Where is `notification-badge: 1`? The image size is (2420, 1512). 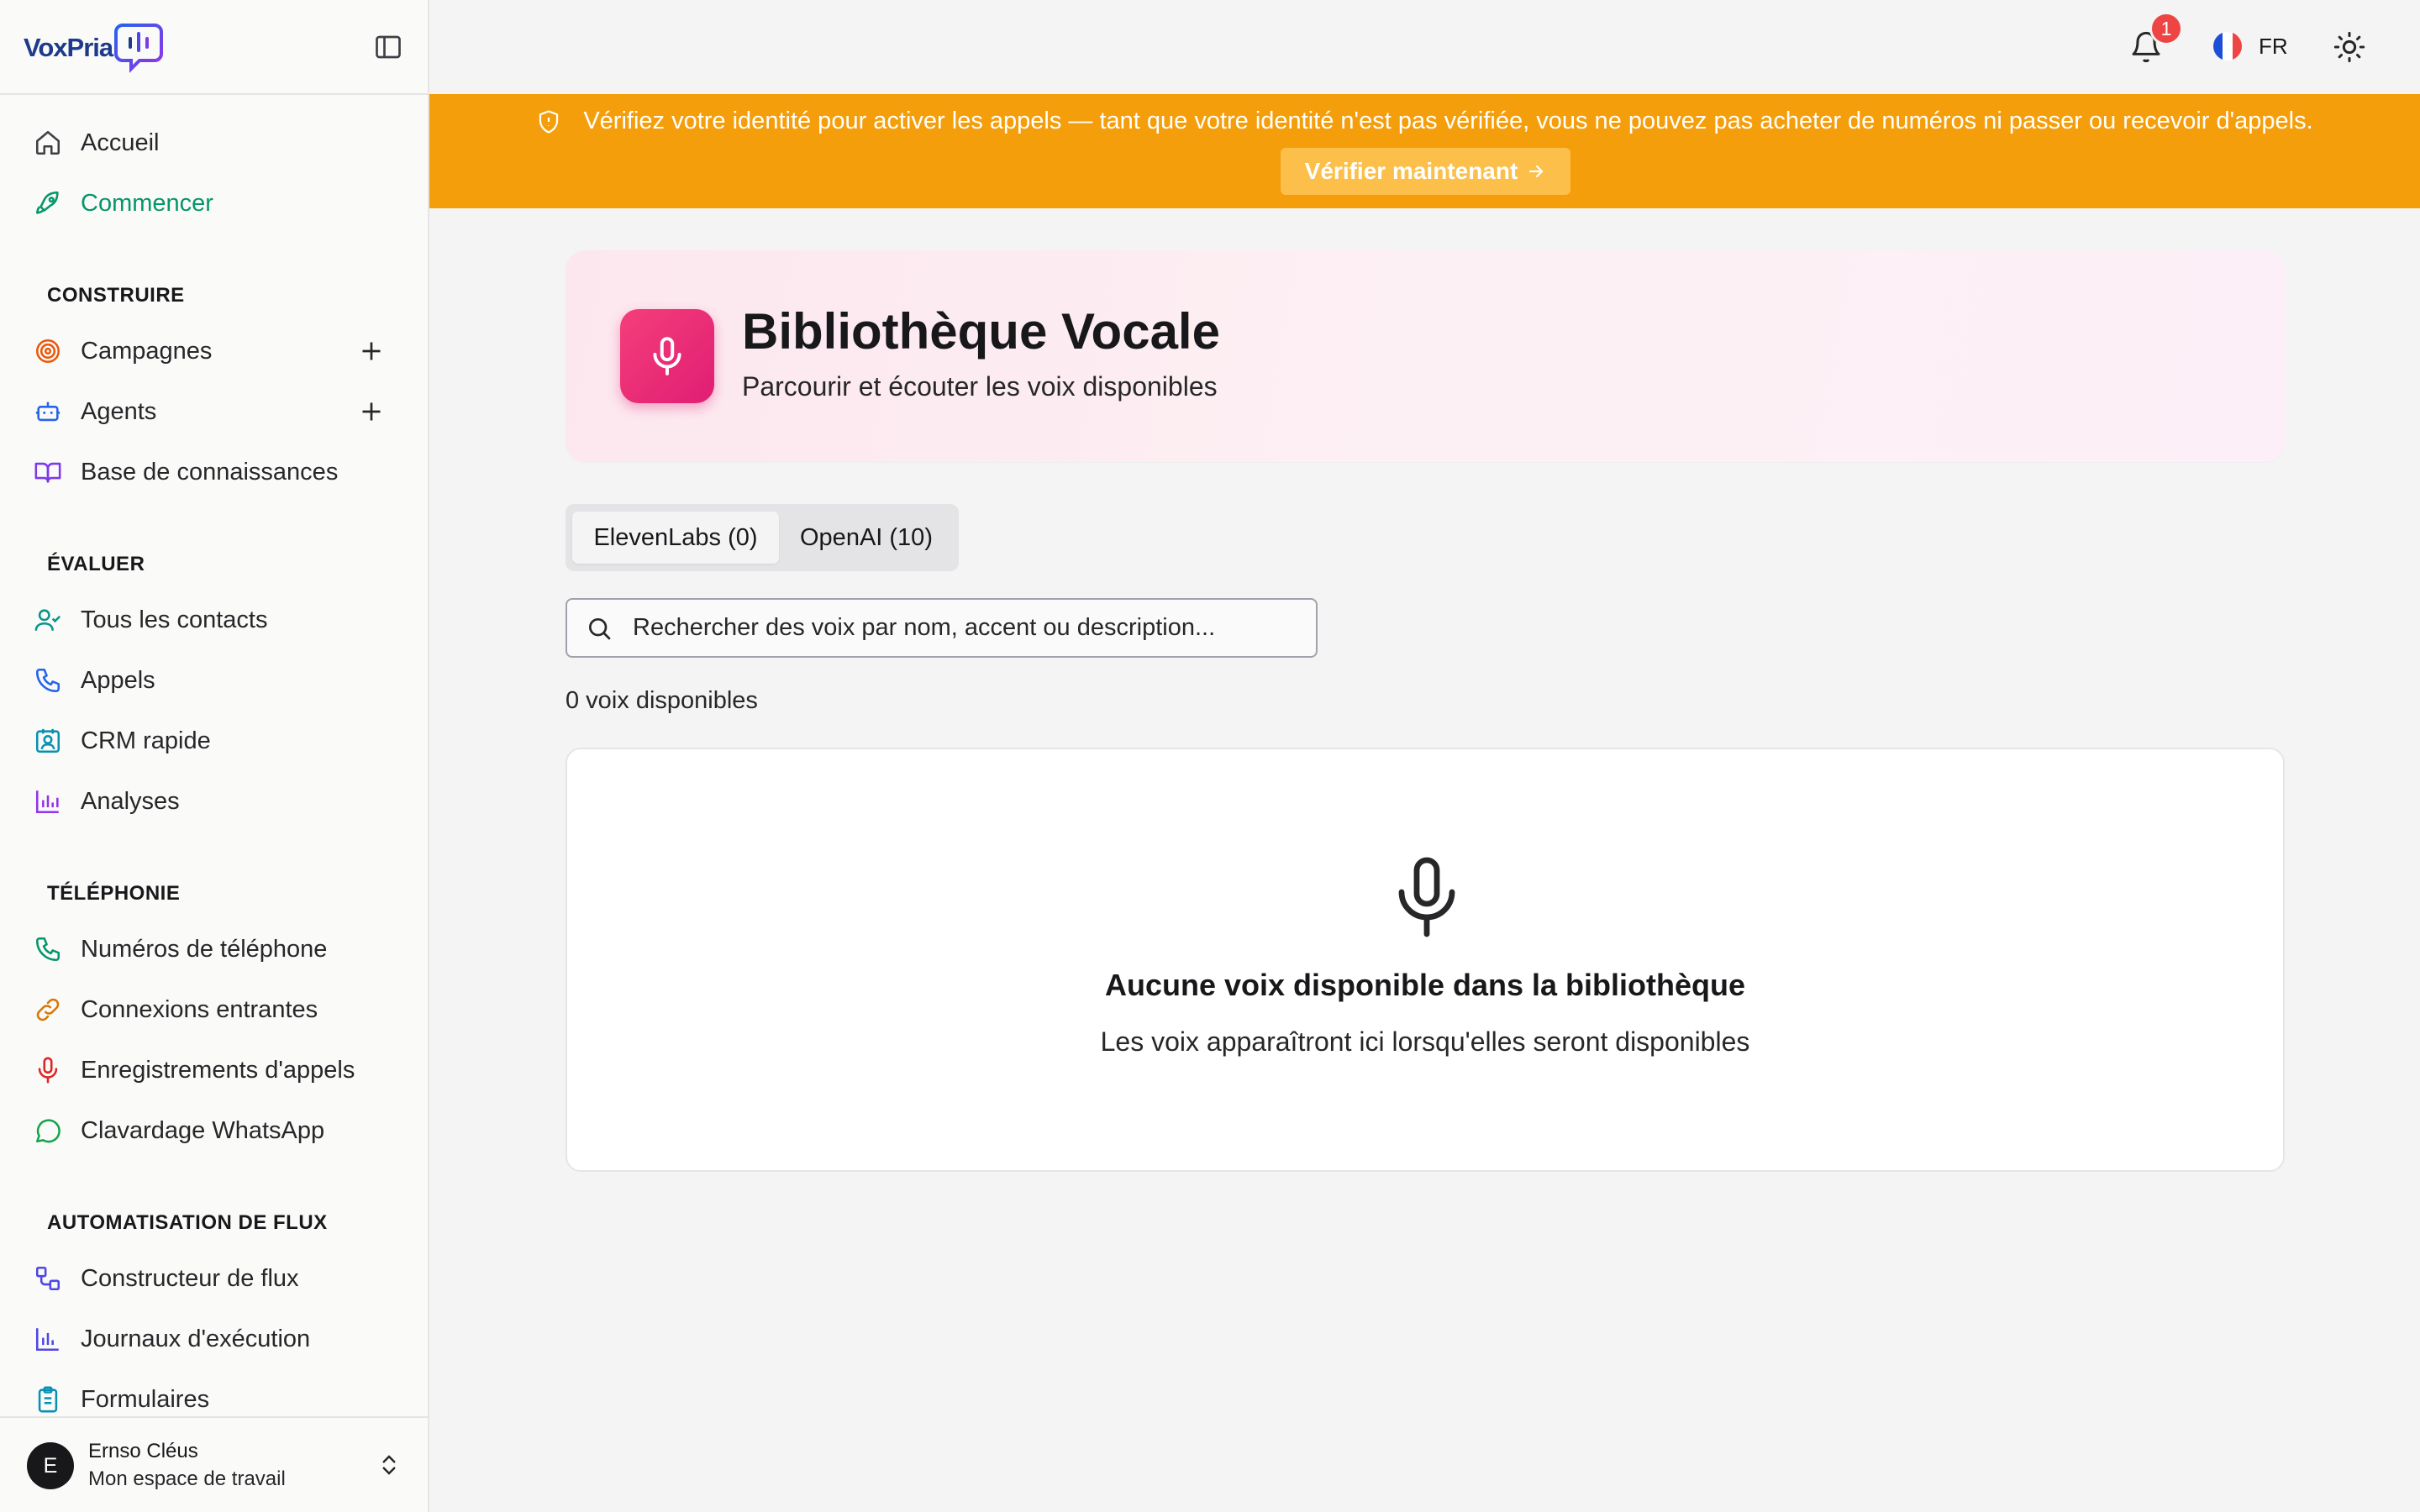 notification-badge: 1 is located at coordinates (2166, 28).